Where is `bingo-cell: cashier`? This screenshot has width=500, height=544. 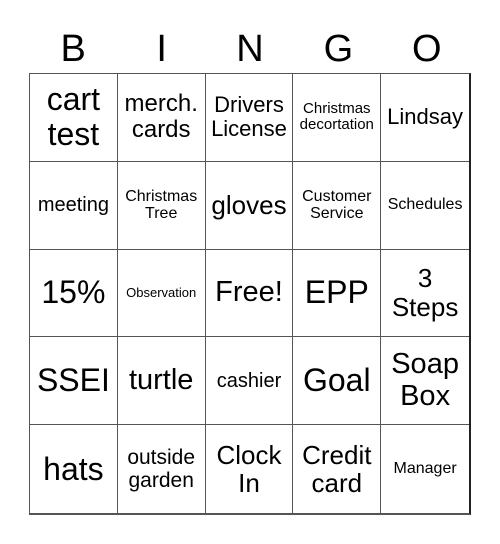
bingo-cell: cashier is located at coordinates (249, 381).